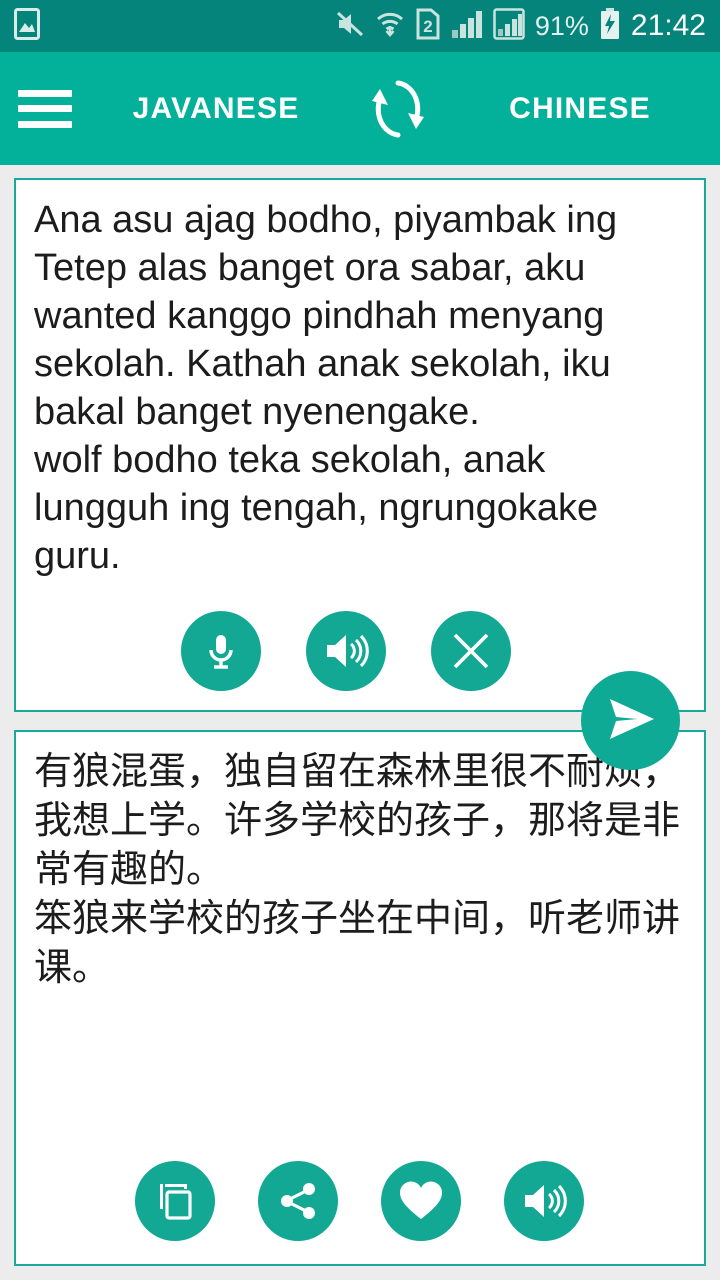  I want to click on mute-icon, so click(350, 26).